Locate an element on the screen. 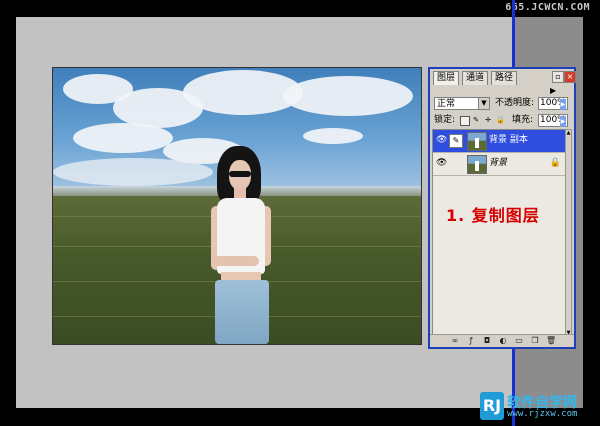 The width and height of the screenshot is (600, 426). scroll-up-icon: ▲ is located at coordinates (568, 133).